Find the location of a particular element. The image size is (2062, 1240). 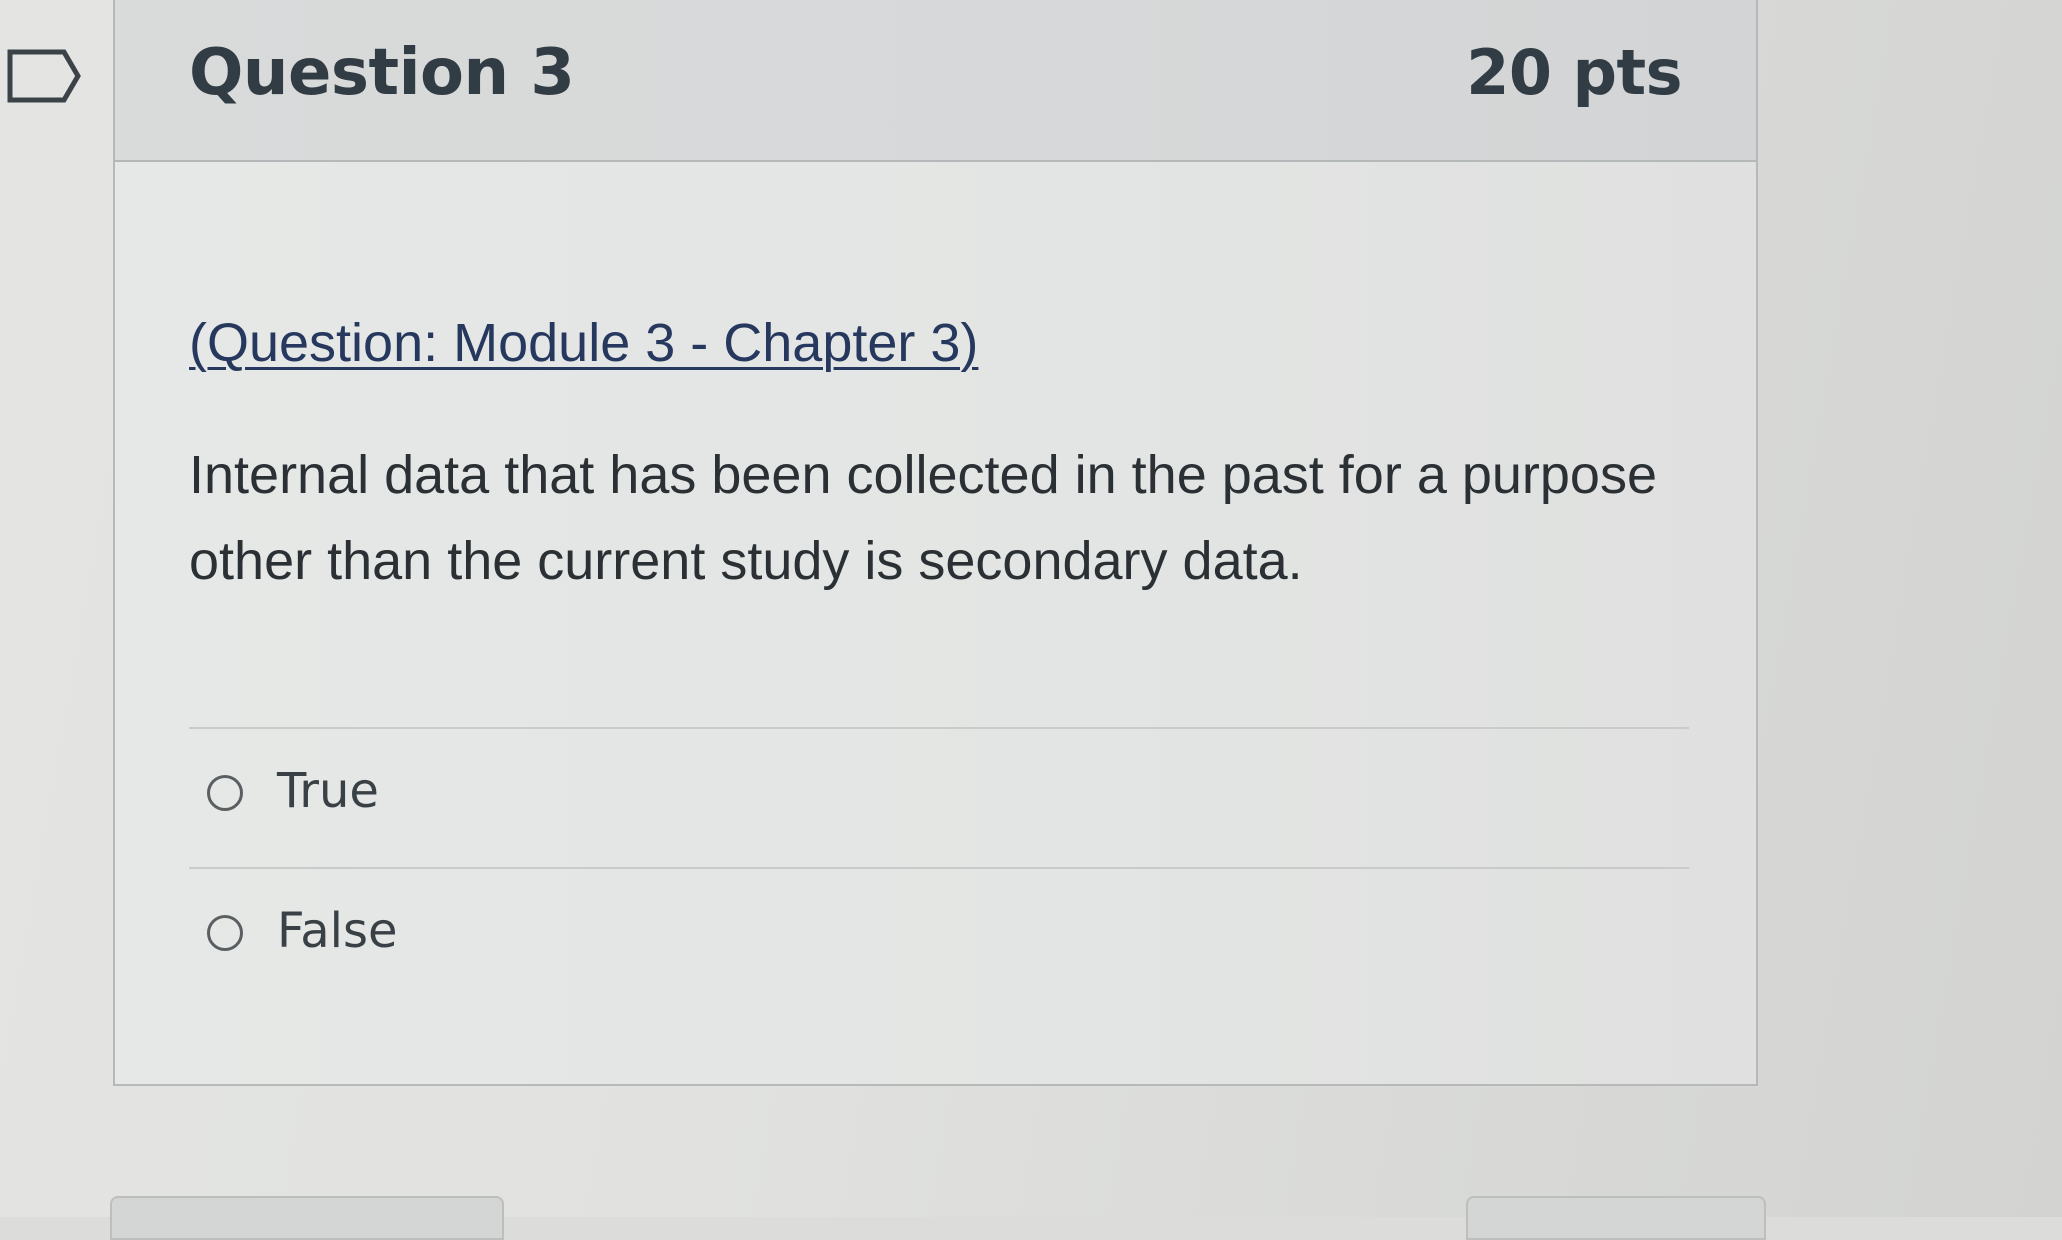

answer-option-false: False is located at coordinates (939, 937).